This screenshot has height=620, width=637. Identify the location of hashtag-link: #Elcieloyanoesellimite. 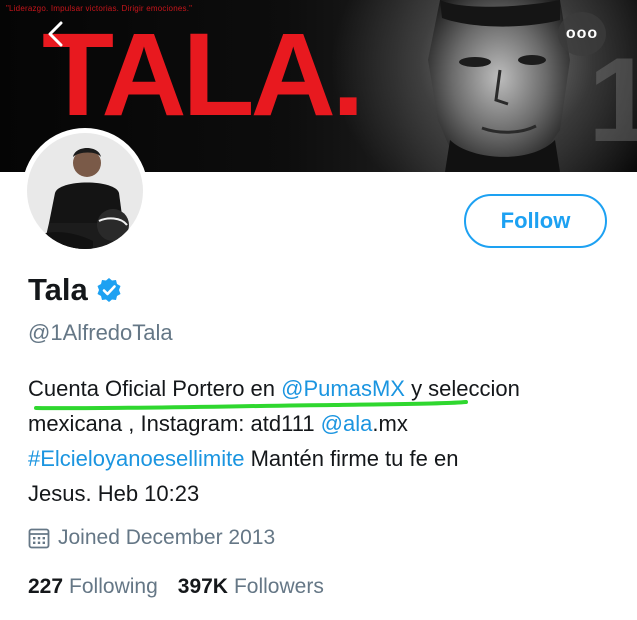
(136, 458).